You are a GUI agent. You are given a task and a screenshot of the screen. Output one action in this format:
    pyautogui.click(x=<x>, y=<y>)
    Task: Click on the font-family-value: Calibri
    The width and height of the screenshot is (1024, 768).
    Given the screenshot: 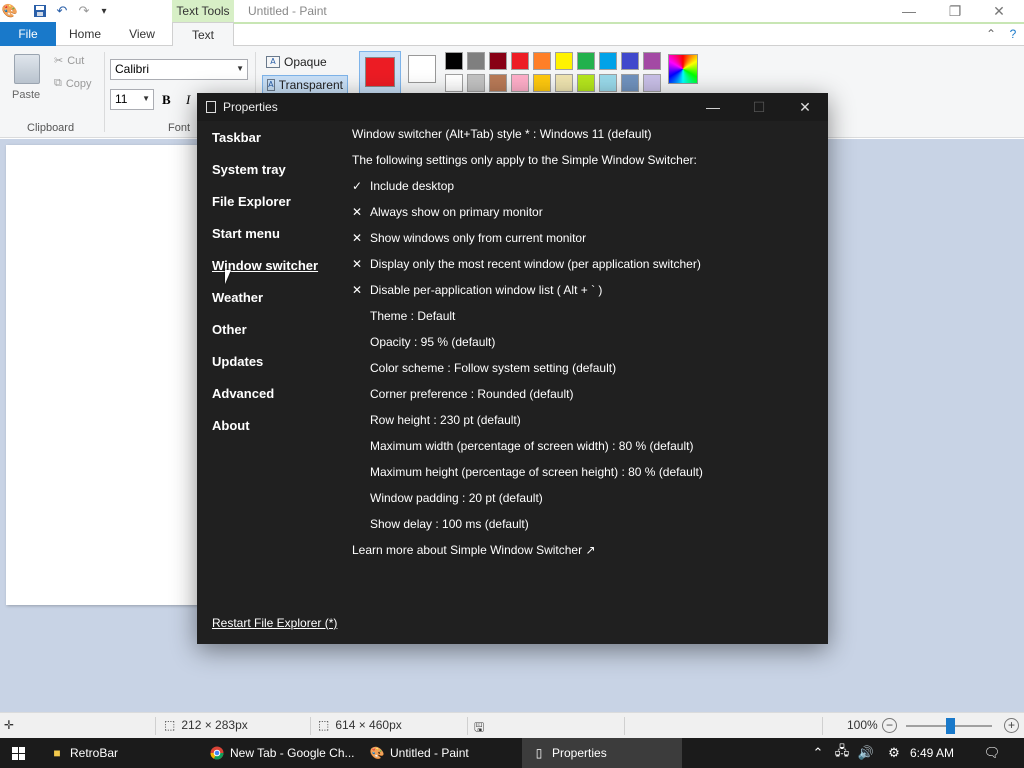 What is the action you would take?
    pyautogui.click(x=132, y=69)
    